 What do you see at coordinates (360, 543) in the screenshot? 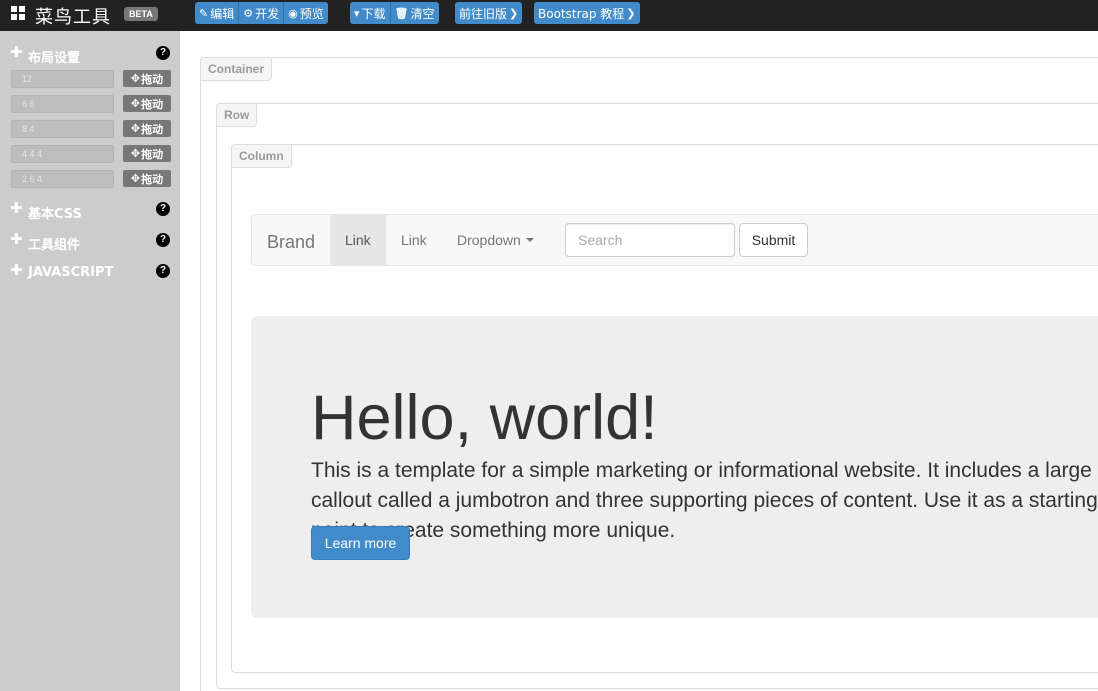
I see `learn-more-button: Learn more` at bounding box center [360, 543].